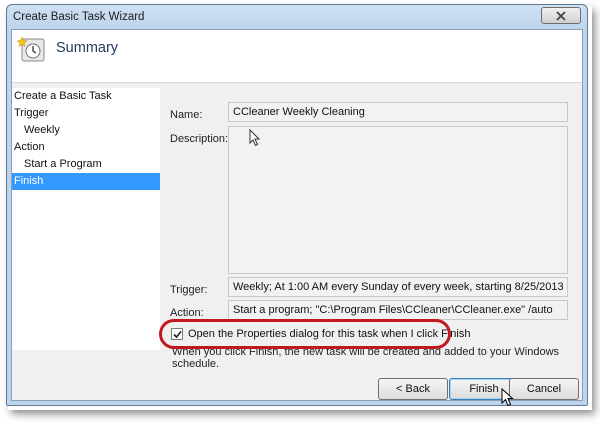  What do you see at coordinates (86, 130) in the screenshot?
I see `nav-item-weekly: Weekly` at bounding box center [86, 130].